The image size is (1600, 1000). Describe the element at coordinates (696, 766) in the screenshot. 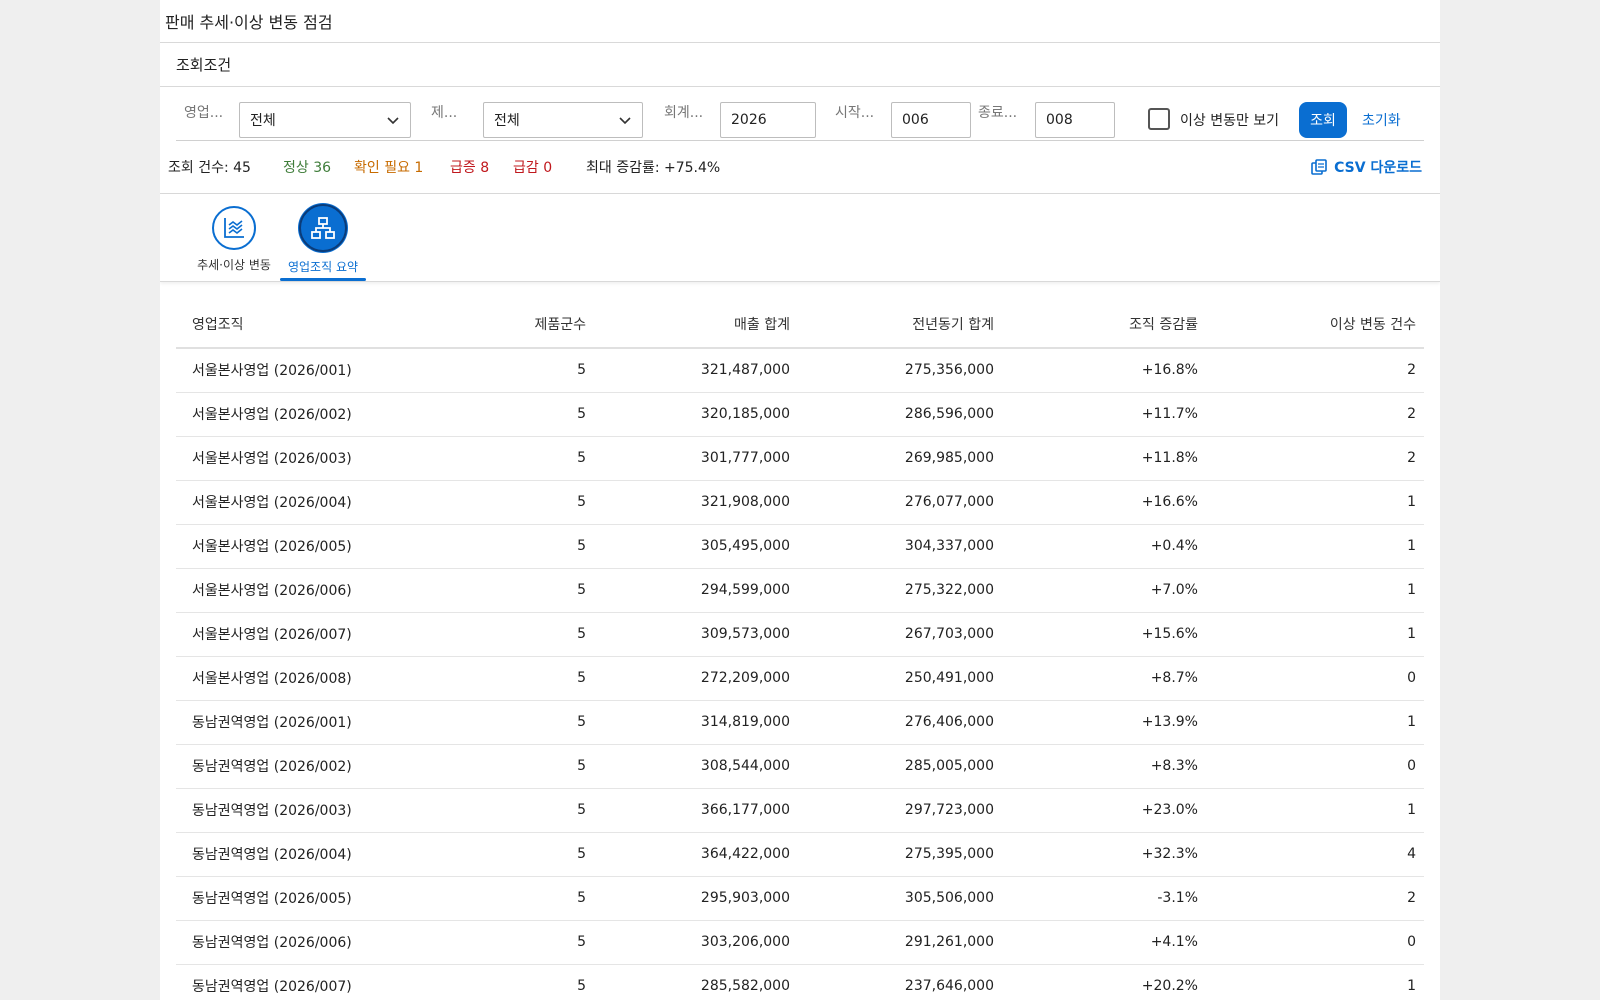

I see `cell-sales-total: 308,544,000` at that location.